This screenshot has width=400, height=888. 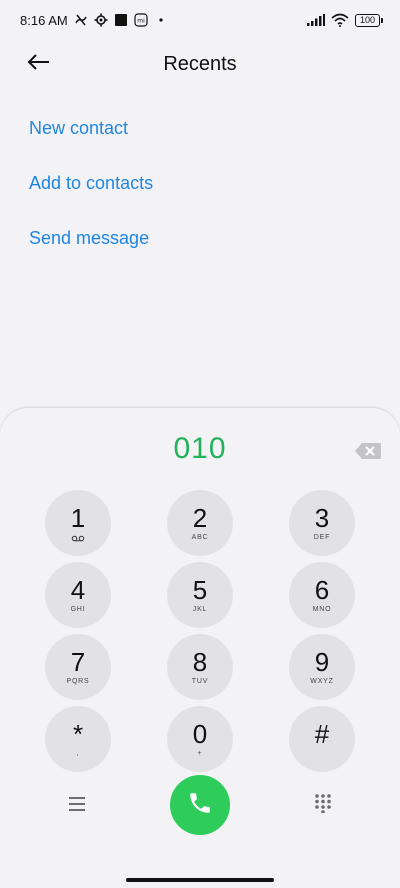 What do you see at coordinates (91, 137) in the screenshot?
I see `new-contact-link: New contact` at bounding box center [91, 137].